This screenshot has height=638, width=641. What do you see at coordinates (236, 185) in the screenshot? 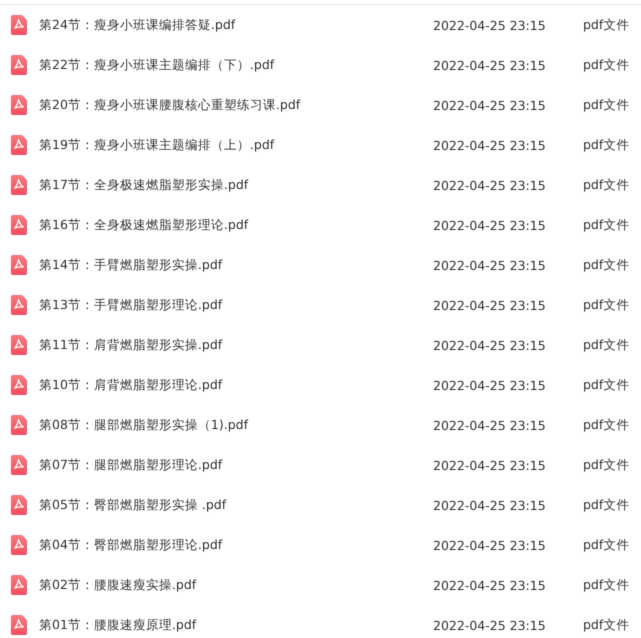
I see `file-name: 第17节：全身极速燃脂塑形实操.pdf` at bounding box center [236, 185].